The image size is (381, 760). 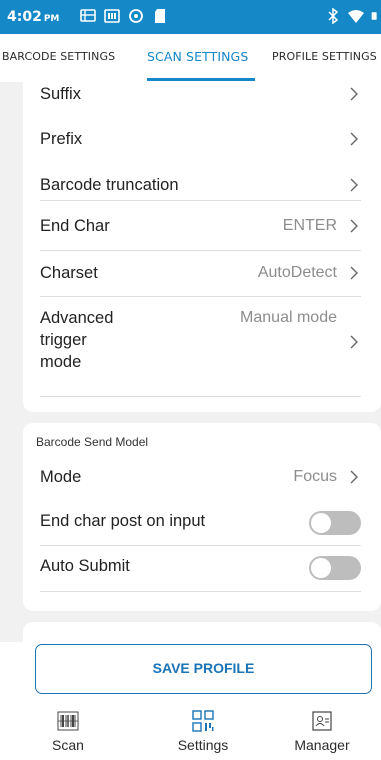 What do you see at coordinates (297, 272) in the screenshot?
I see `charset-value: AutoDetect` at bounding box center [297, 272].